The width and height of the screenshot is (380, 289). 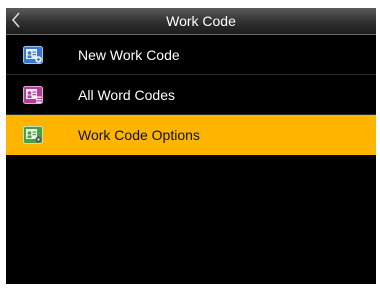 What do you see at coordinates (139, 135) in the screenshot?
I see `menu-item-label: Work Code Options` at bounding box center [139, 135].